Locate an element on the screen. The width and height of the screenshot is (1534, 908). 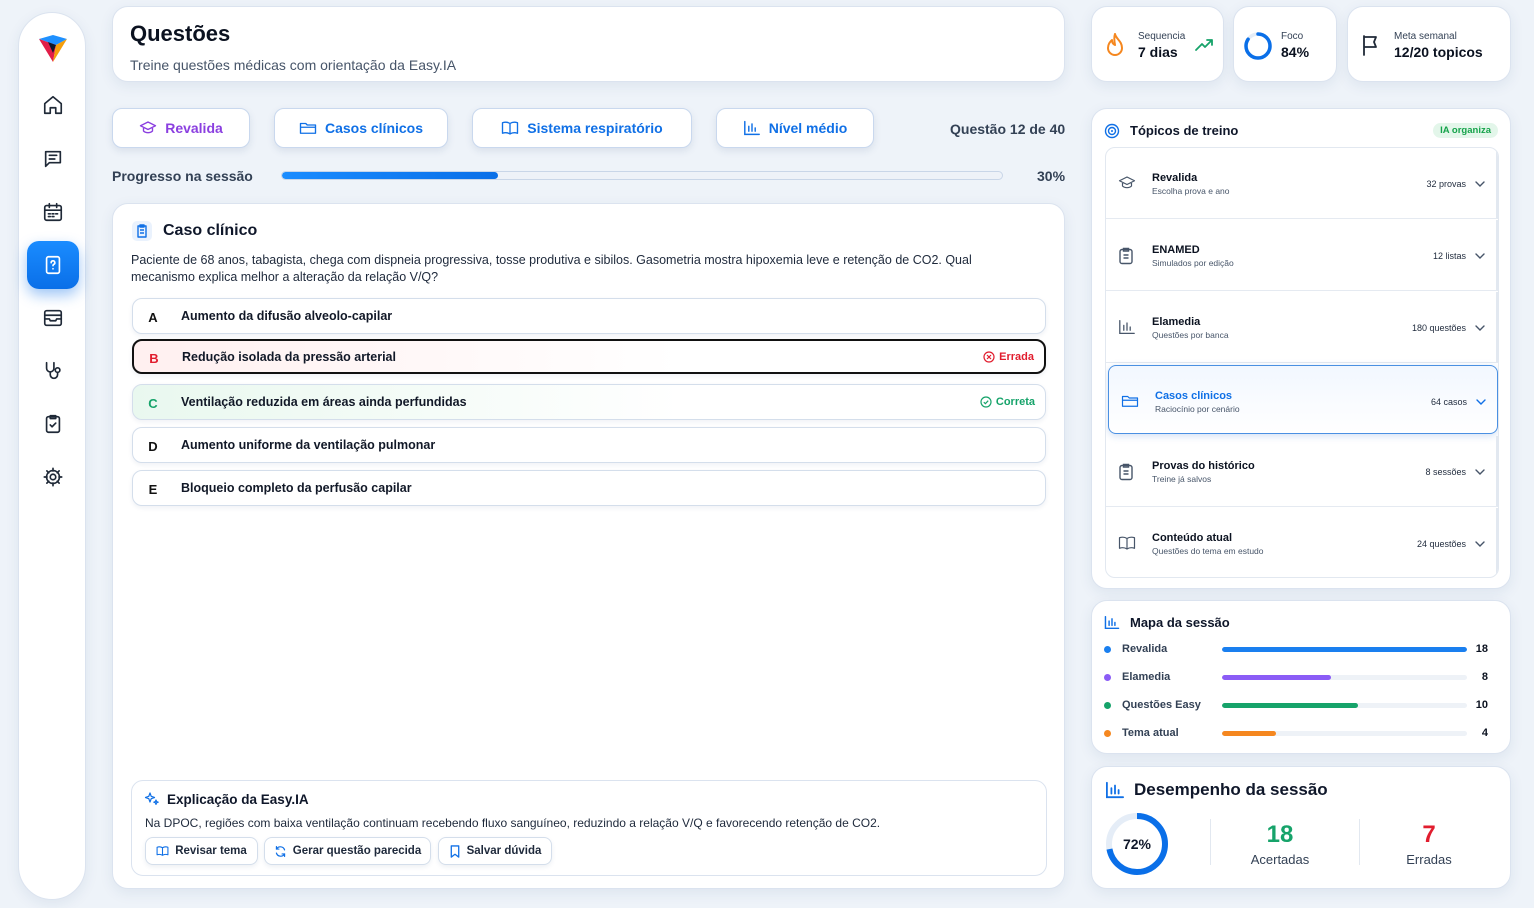
focus-card: Foco 84% is located at coordinates (1285, 44).